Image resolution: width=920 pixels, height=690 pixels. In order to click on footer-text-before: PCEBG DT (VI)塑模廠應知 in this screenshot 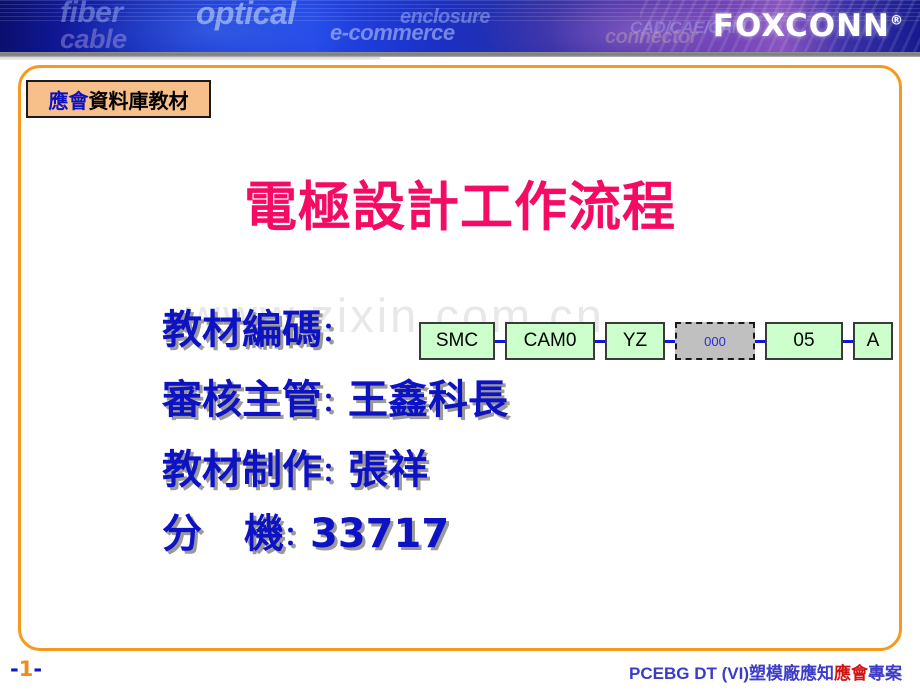, I will do `click(731, 673)`.